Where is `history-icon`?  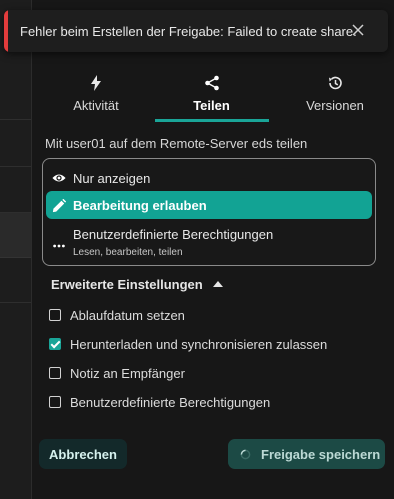 history-icon is located at coordinates (335, 83).